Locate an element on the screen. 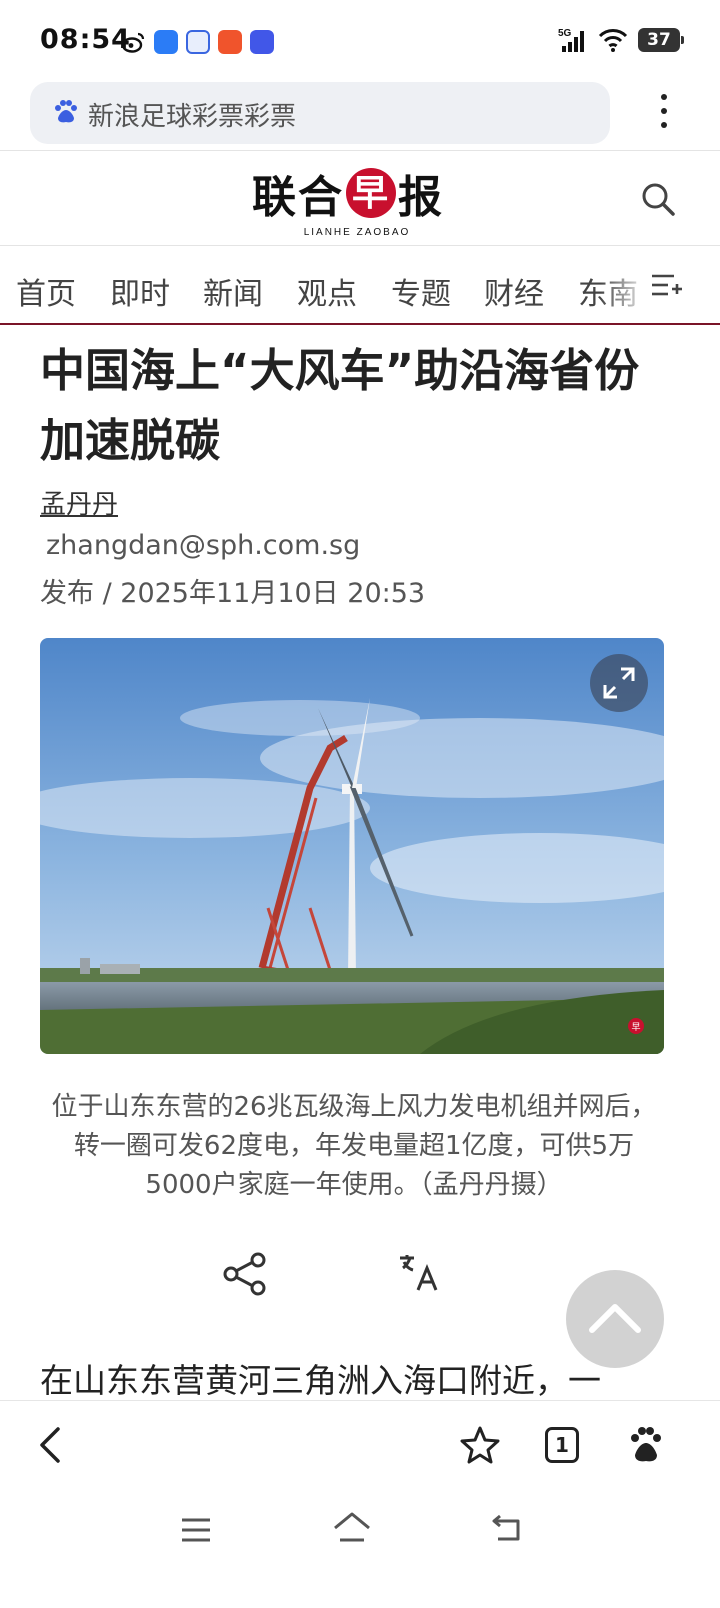  status-right: 5G 37 is located at coordinates (621, 40).